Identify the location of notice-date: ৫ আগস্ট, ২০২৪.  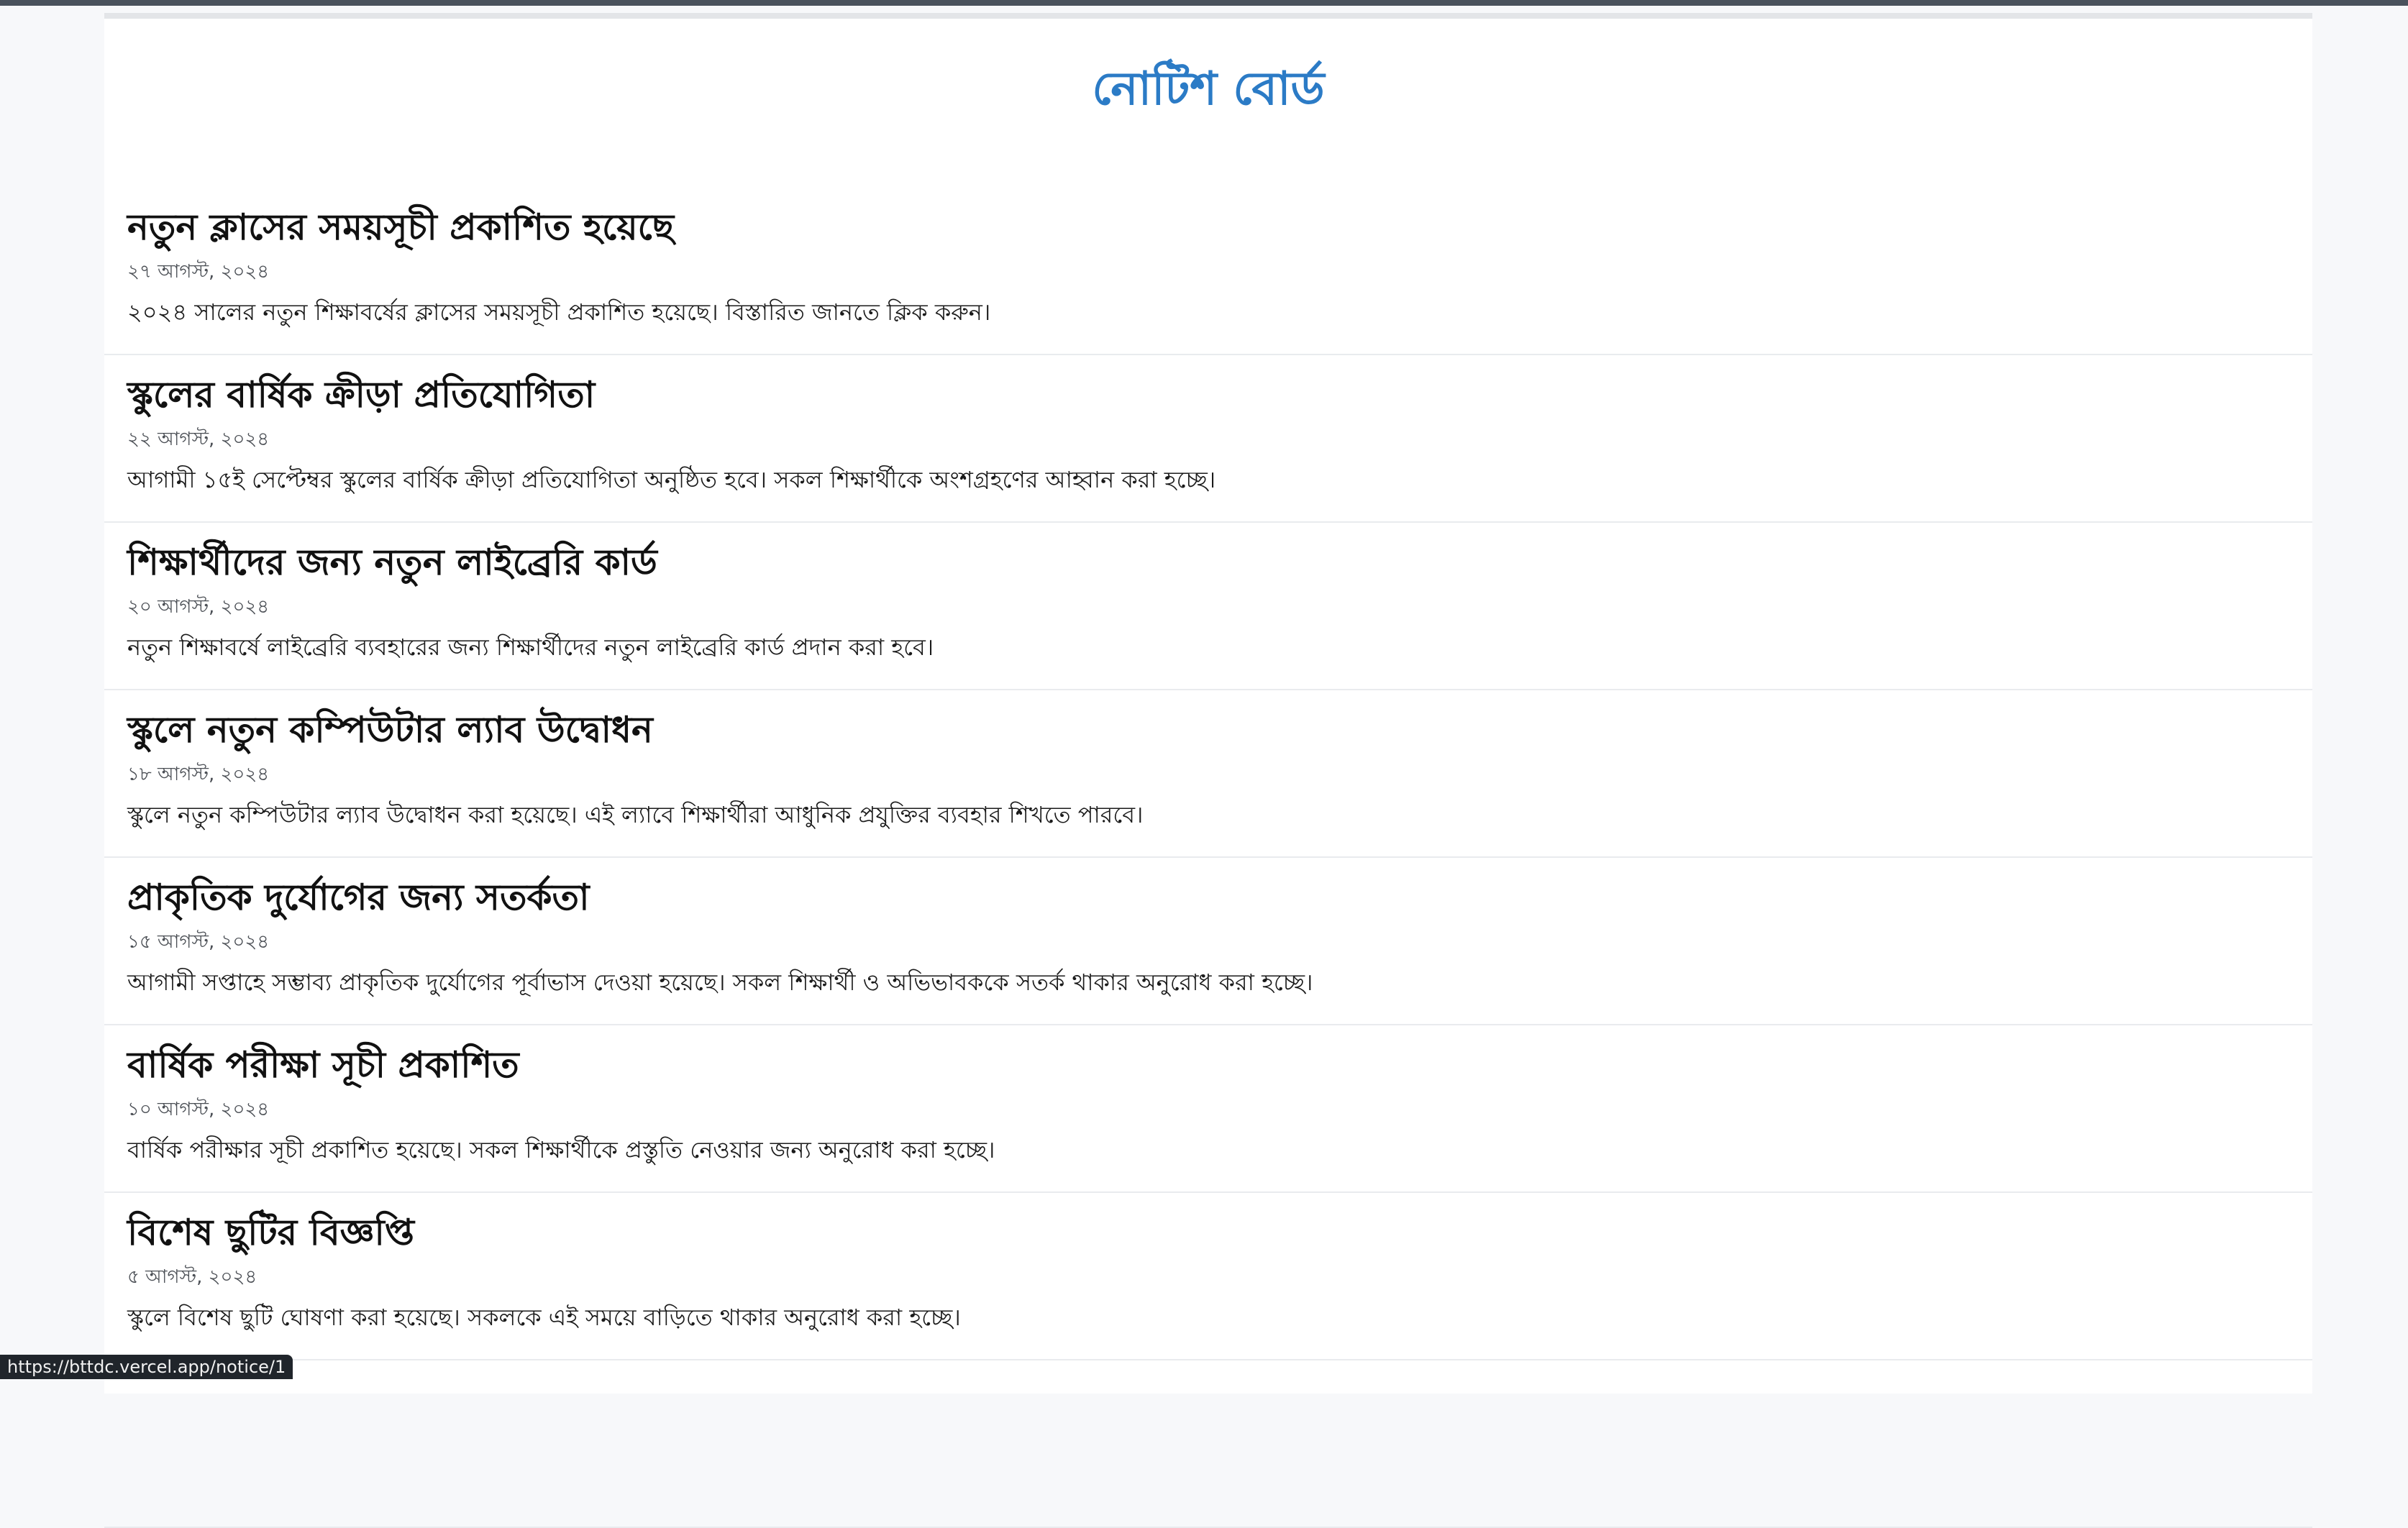
(192, 1277).